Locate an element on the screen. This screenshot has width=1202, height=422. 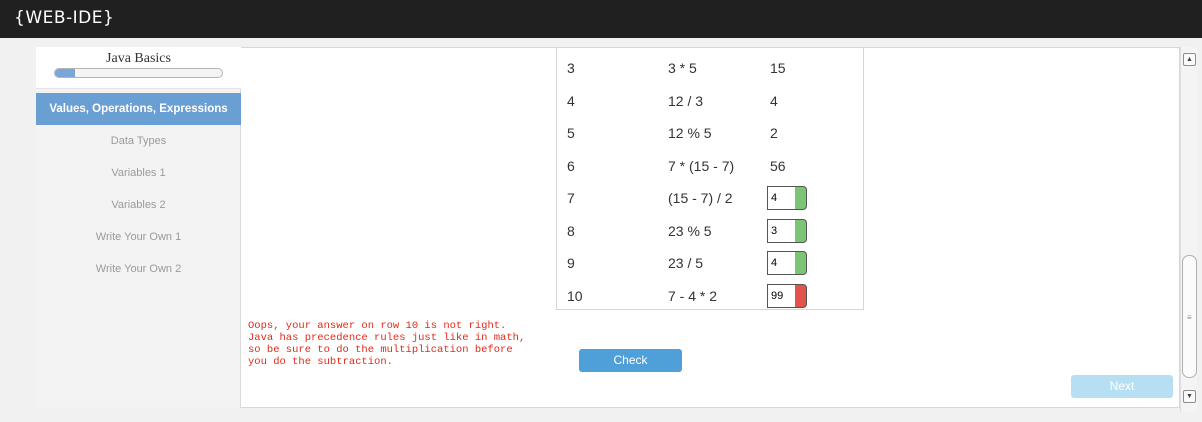
course-progress-bar is located at coordinates (138, 73).